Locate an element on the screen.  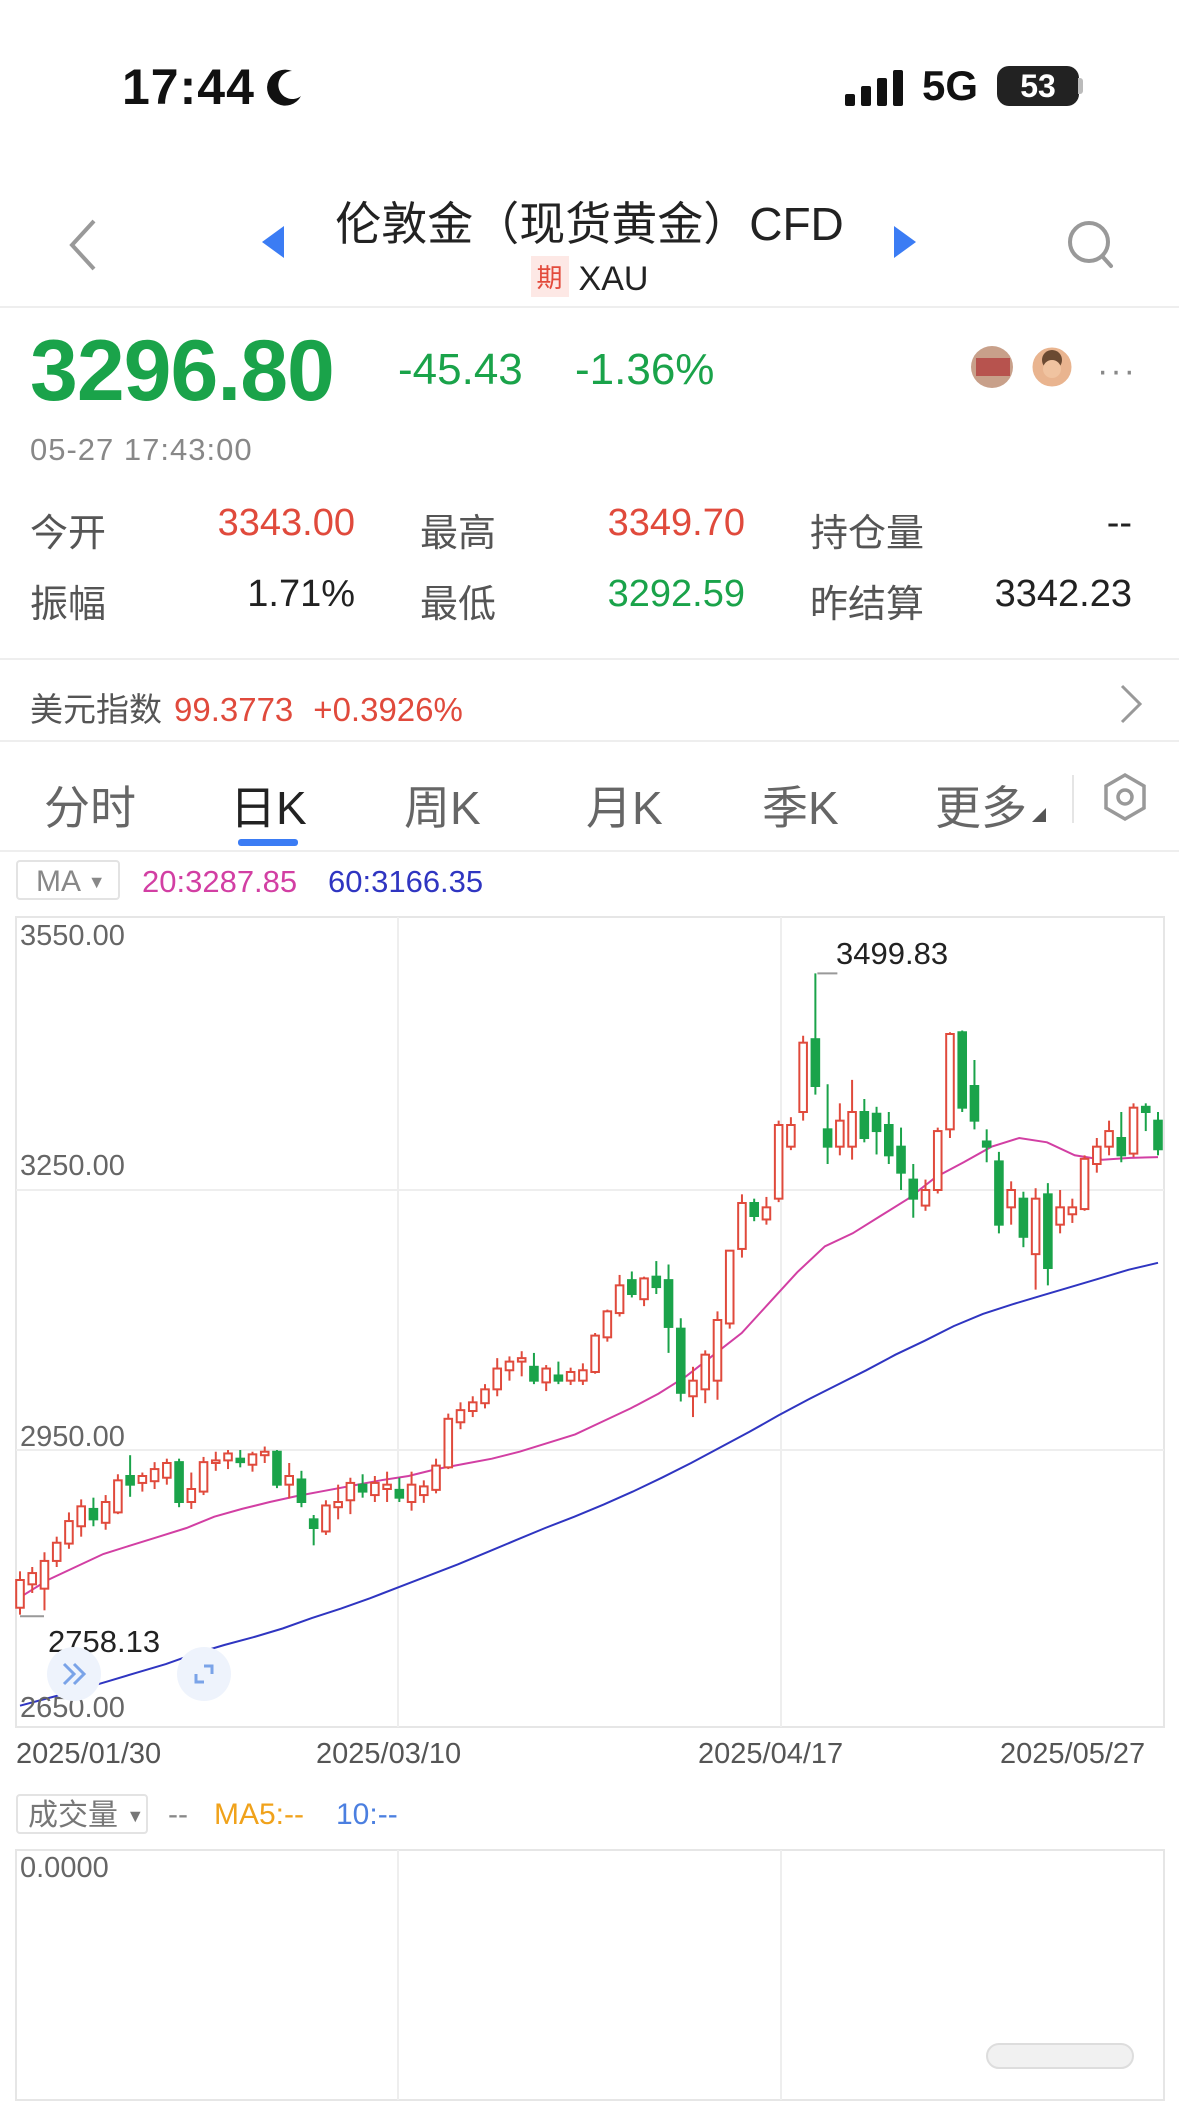
caret-down-icon: ▼ is located at coordinates (135, 1816).